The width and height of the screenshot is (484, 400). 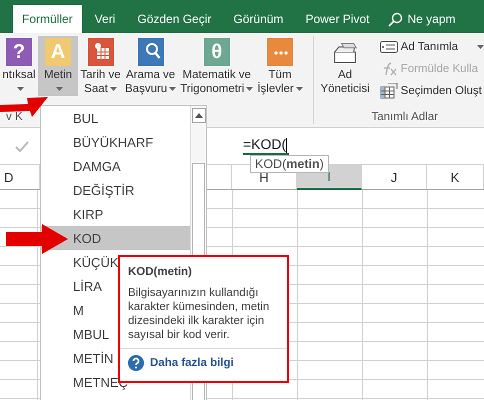 I want to click on ribbon-tab: Gözden Geçir, so click(x=174, y=19).